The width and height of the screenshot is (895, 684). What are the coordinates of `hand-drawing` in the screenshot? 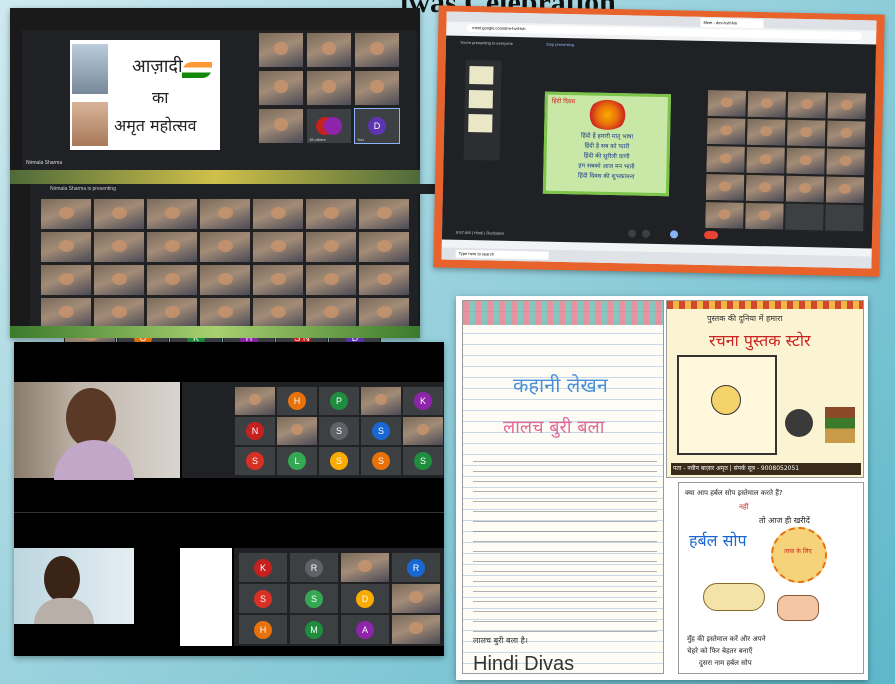 It's located at (798, 608).